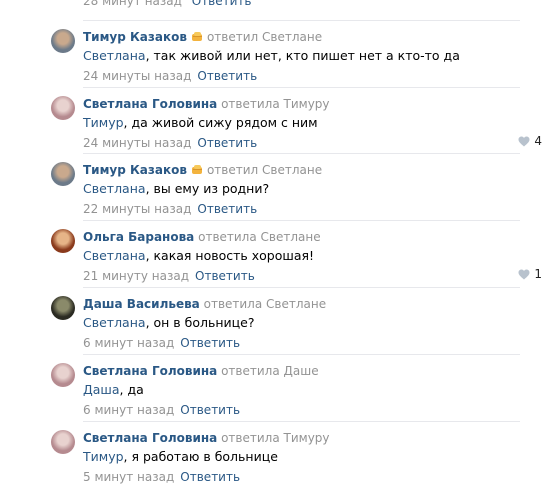 The width and height of the screenshot is (542, 489). I want to click on comment-text-body: , вы ему из родни?, so click(207, 188).